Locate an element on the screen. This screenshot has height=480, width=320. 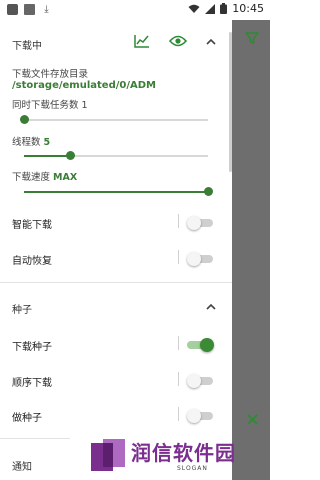
status-time: 10:45 is located at coordinates (248, 8).